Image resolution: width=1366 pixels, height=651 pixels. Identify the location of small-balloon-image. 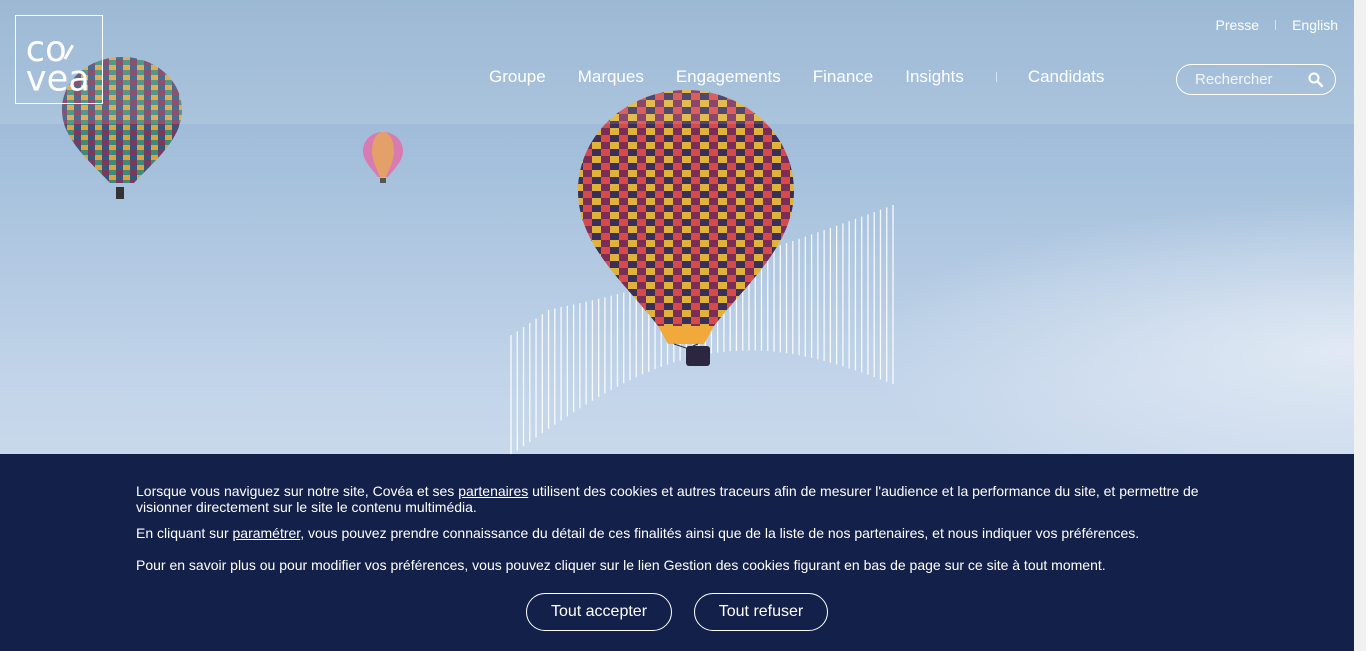
(383, 157).